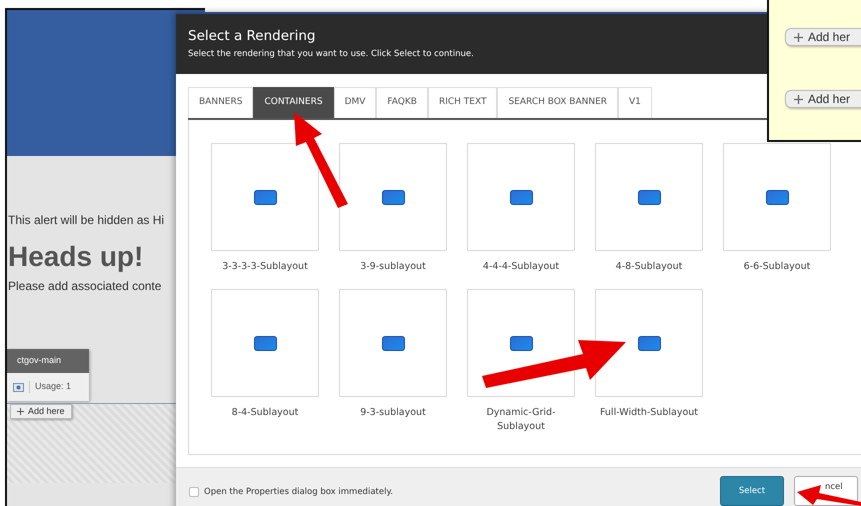 This screenshot has height=506, width=861. Describe the element at coordinates (649, 267) in the screenshot. I see `rendering-label: 4-8-Sublayout` at that location.